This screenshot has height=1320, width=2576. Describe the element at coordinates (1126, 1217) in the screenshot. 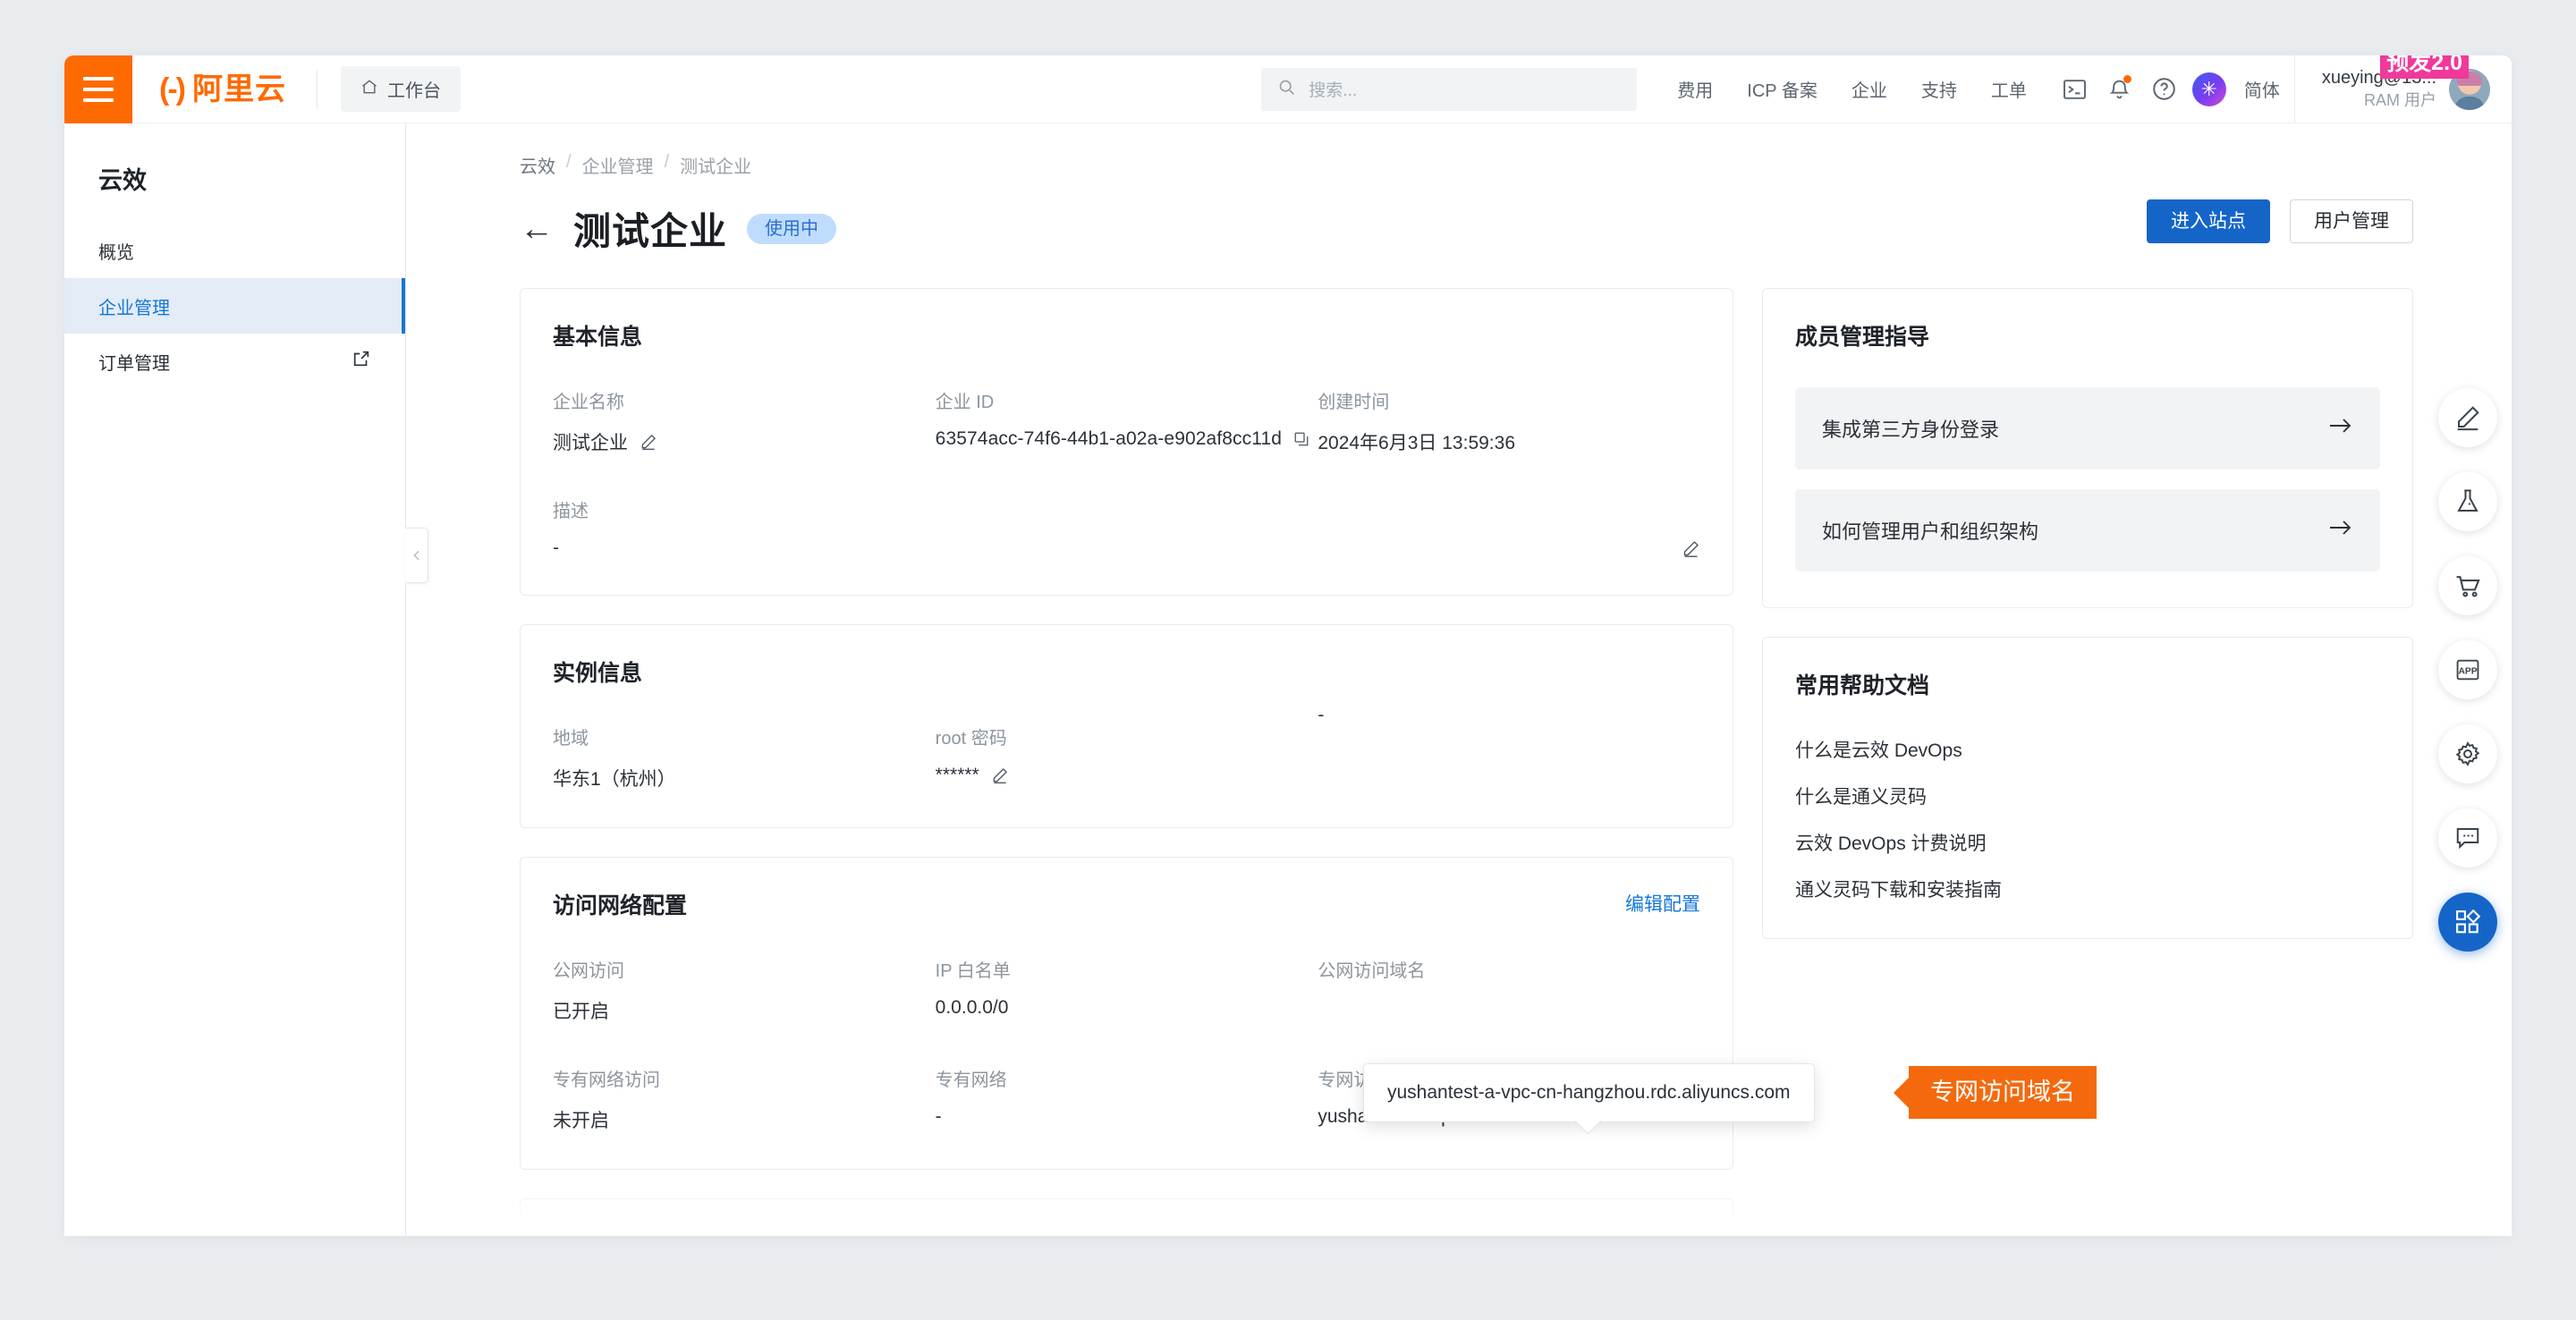

I see `next-card-partial` at that location.